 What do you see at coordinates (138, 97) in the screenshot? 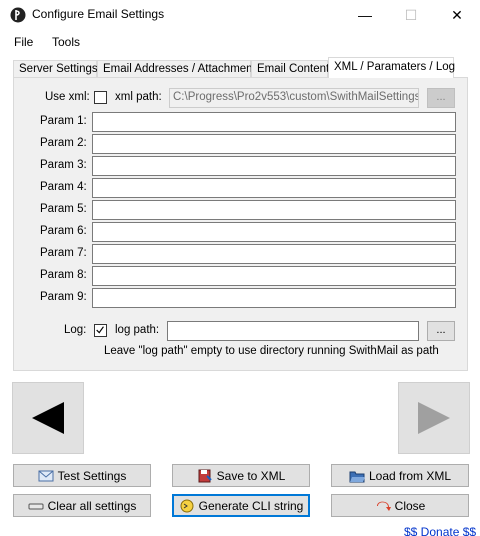
I see `xml-path-label: xml path:` at bounding box center [138, 97].